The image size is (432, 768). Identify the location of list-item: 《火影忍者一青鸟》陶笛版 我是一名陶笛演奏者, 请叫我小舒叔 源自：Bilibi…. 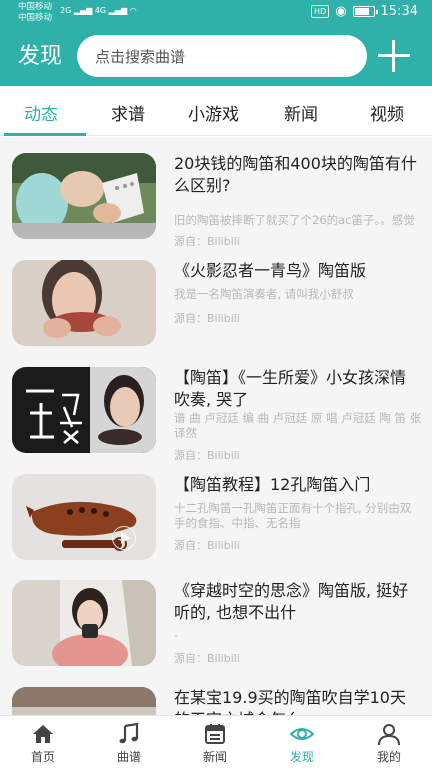
(216, 310).